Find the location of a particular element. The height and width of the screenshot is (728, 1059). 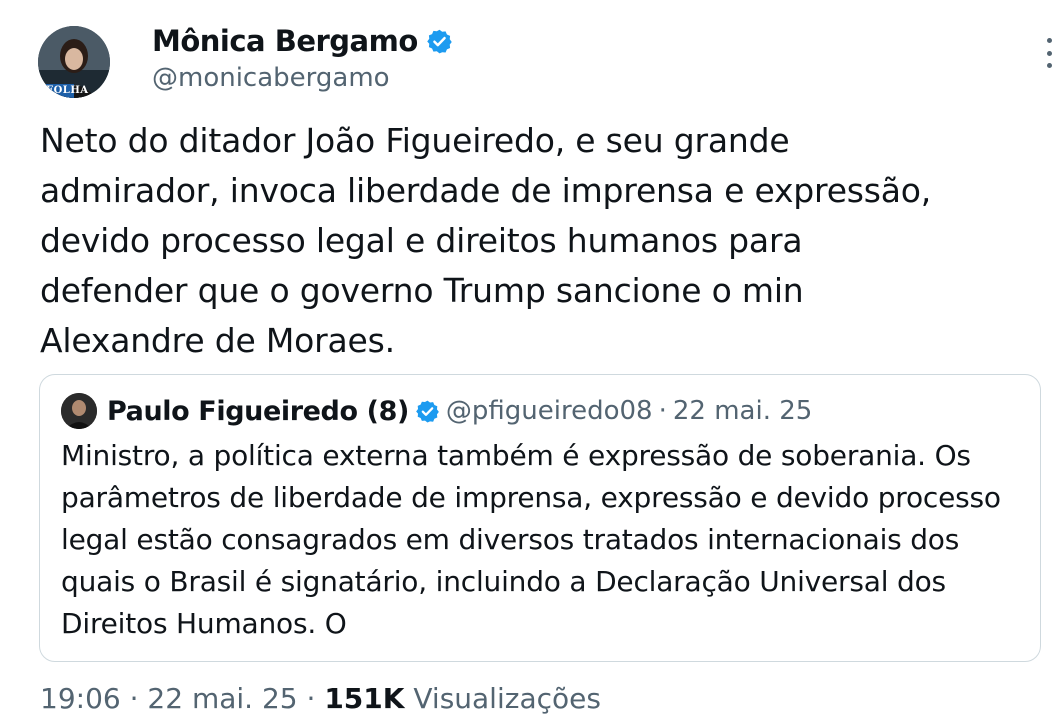

quoted-author-handle: @pfigueiredo08 is located at coordinates (549, 411).